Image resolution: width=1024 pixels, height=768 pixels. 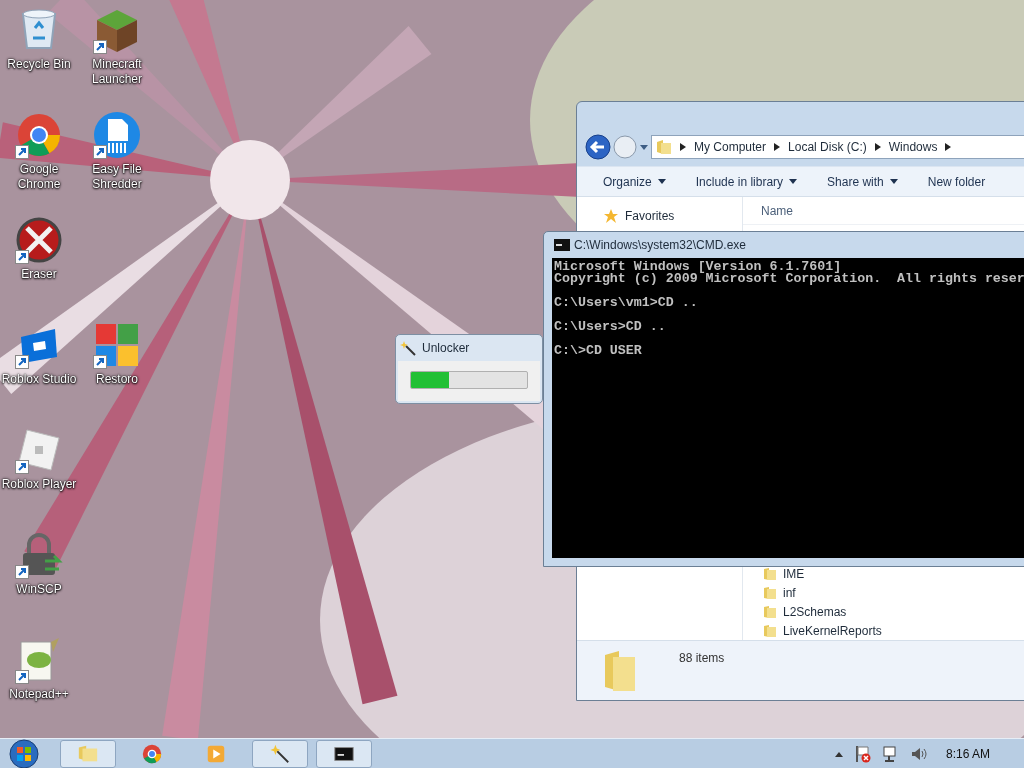 What do you see at coordinates (598, 147) in the screenshot?
I see `back-button` at bounding box center [598, 147].